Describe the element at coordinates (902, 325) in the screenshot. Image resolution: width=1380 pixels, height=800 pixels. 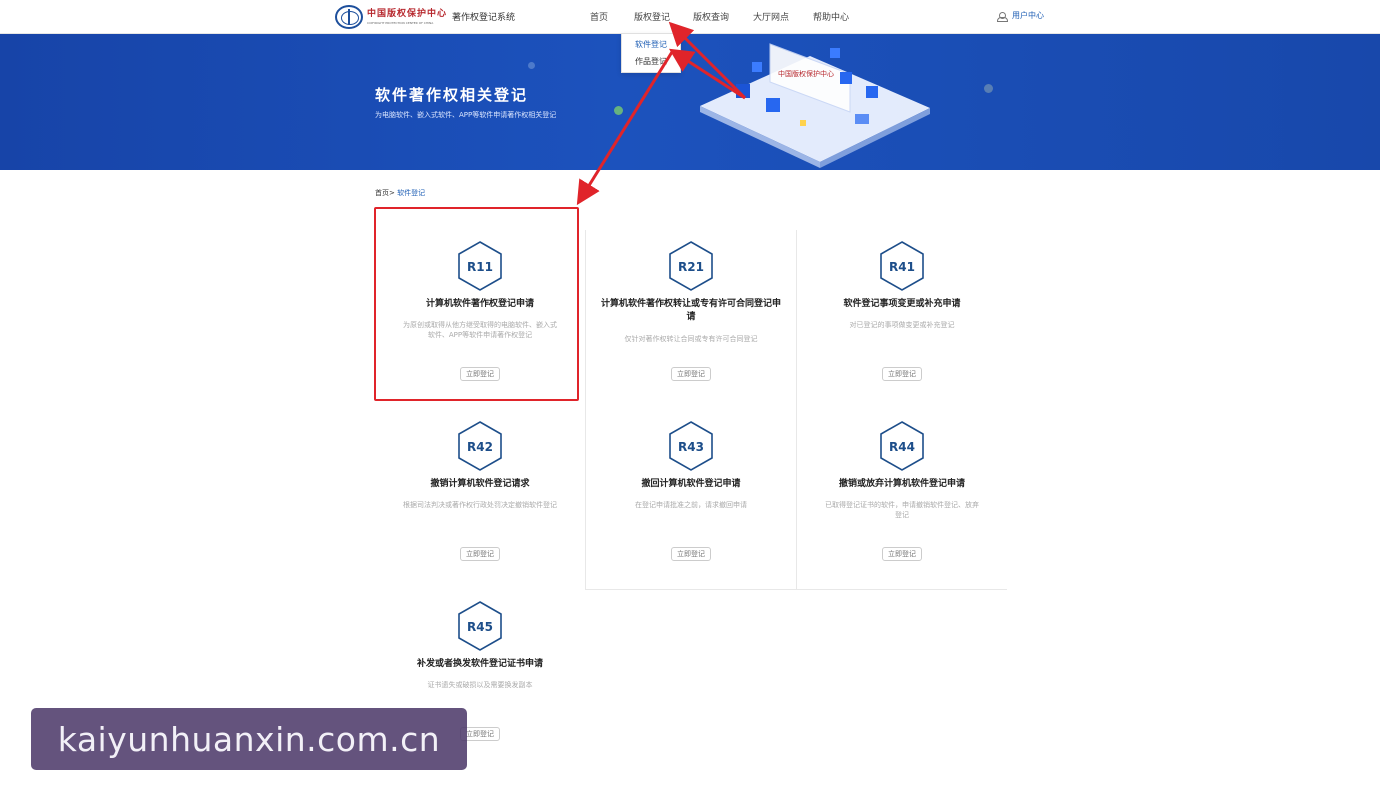
I see `card-description: 对已登记的事项做变更或补充登记` at that location.